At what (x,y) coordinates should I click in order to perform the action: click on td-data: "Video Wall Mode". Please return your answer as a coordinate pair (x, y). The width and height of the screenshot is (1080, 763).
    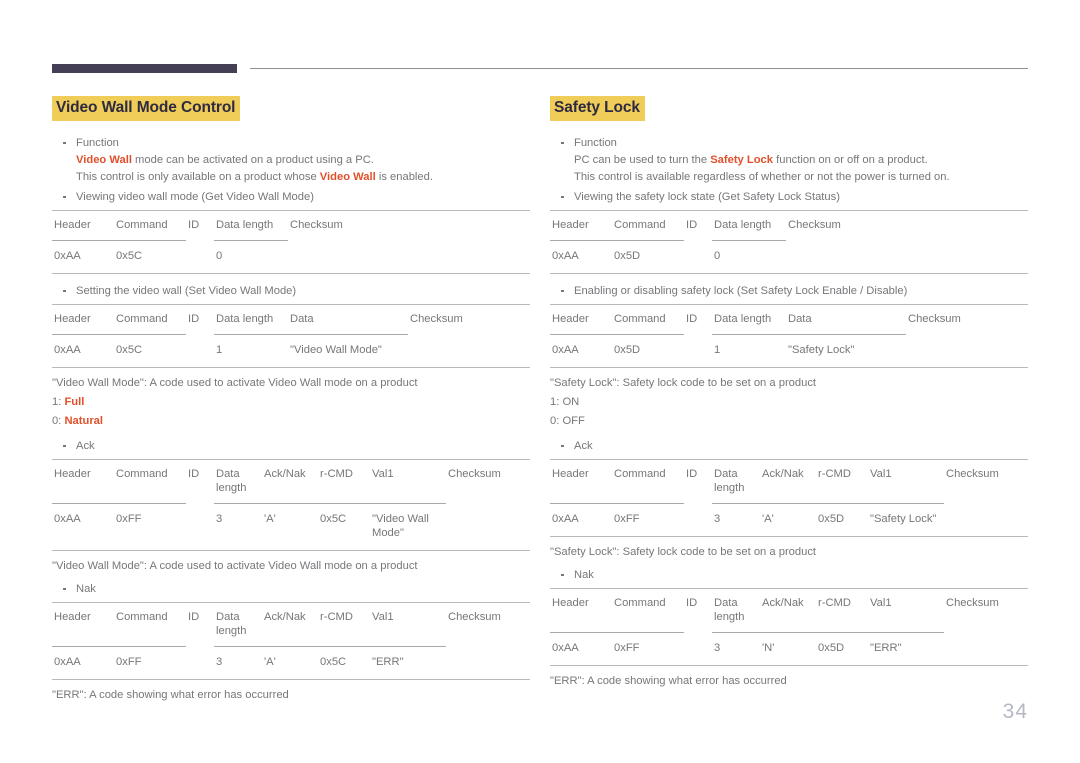
    Looking at the image, I should click on (348, 350).